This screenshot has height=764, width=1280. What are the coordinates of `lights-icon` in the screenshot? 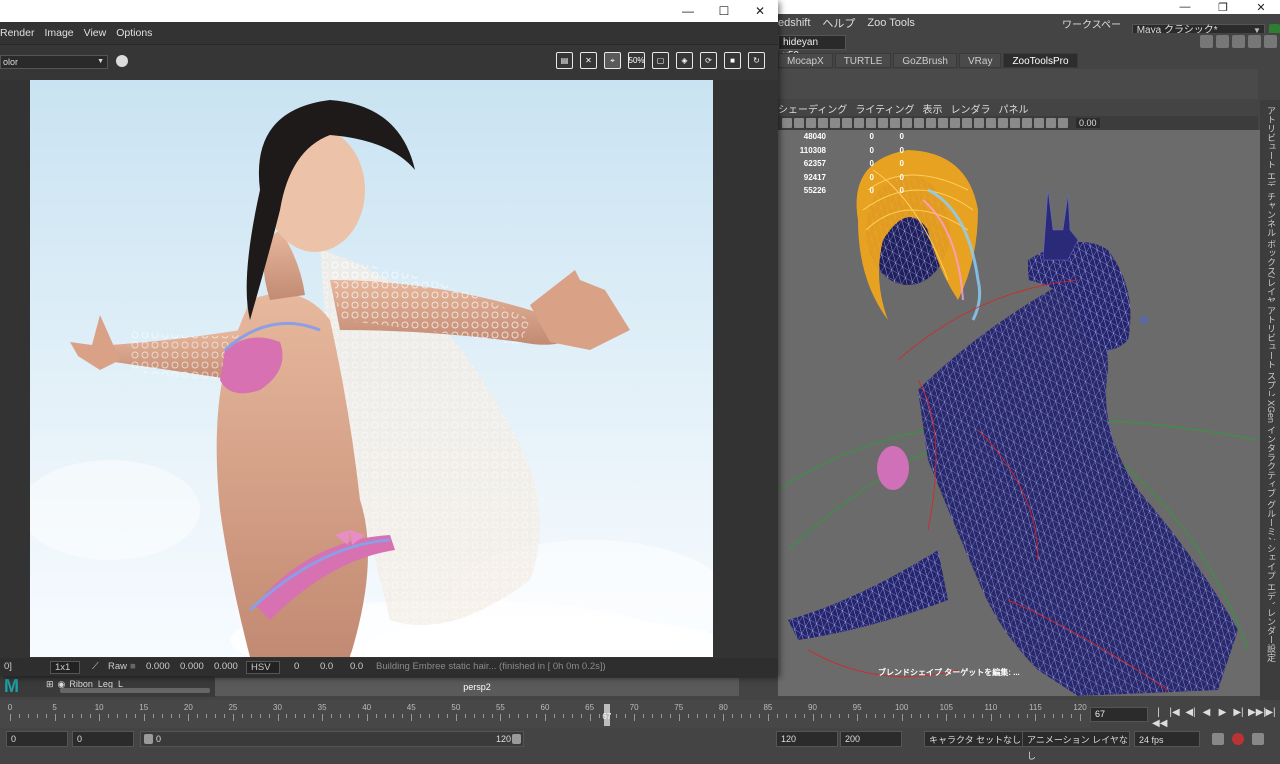 It's located at (943, 123).